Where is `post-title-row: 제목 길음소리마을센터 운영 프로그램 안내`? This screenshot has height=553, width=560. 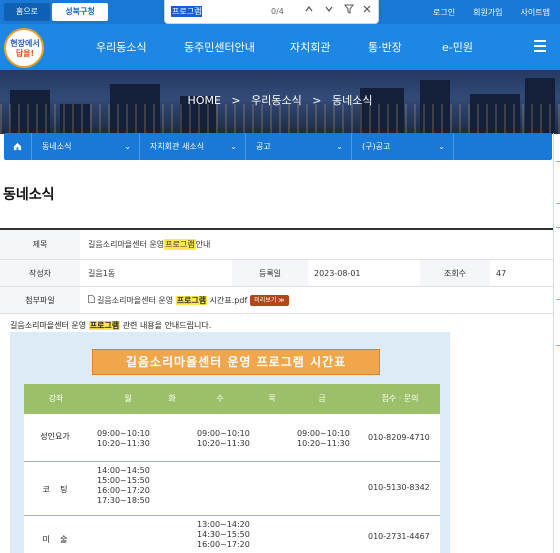 post-title-row: 제목 길음소리마을센터 운영 프로그램 안내 is located at coordinates (276, 245).